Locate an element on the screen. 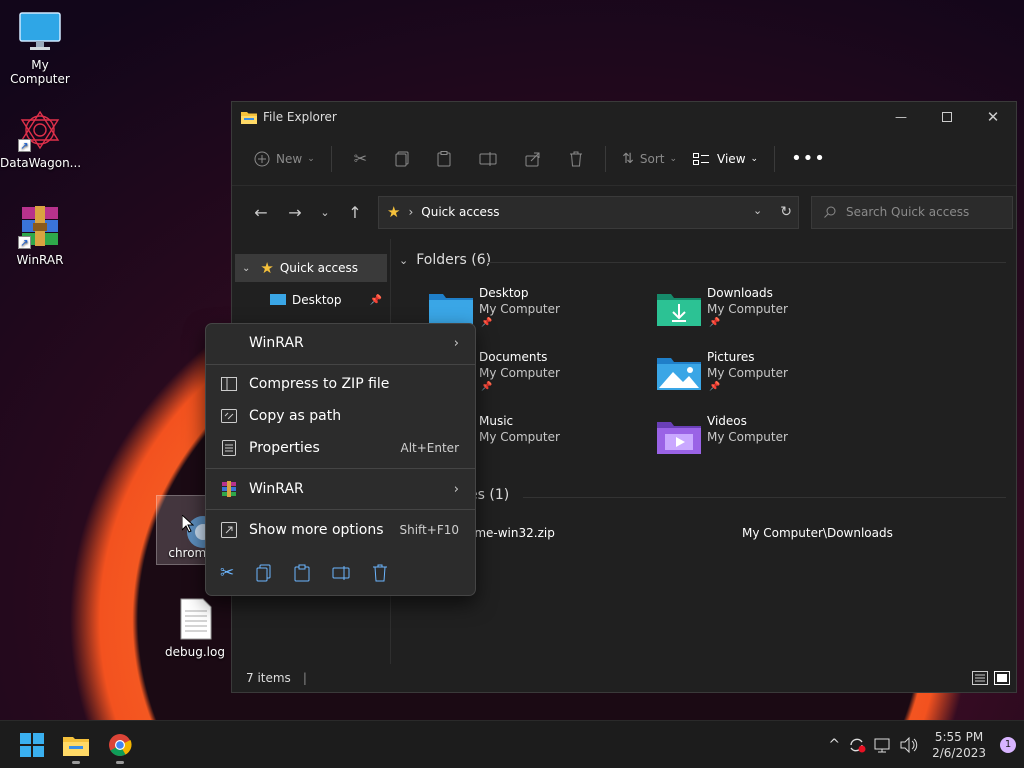 The image size is (1024, 768). clock: 5:55 PM 2/6/2023 is located at coordinates (959, 745).